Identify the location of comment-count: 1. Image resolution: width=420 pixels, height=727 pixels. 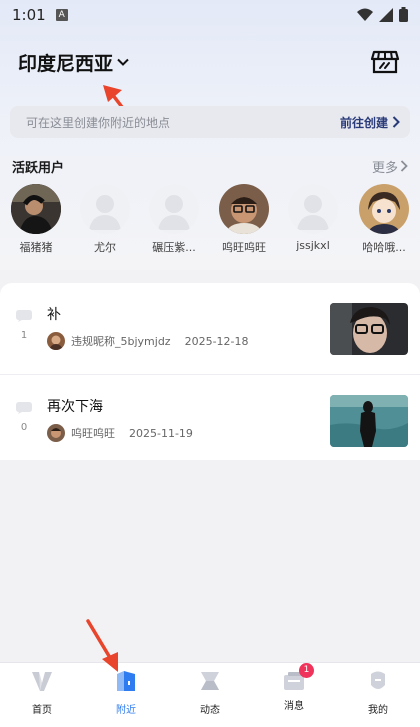
(24, 335).